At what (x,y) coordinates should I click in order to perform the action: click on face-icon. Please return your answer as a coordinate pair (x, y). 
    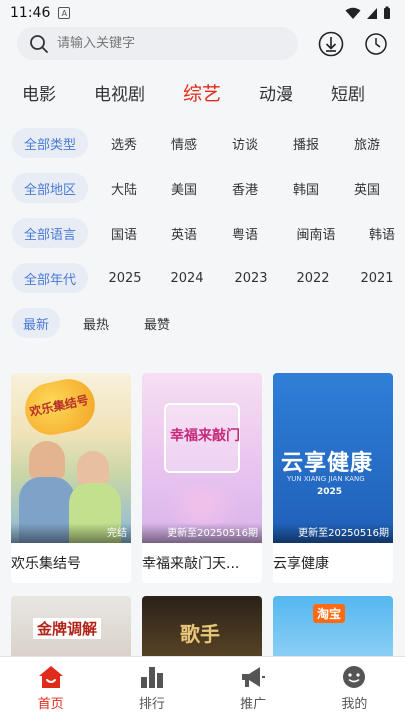
    Looking at the image, I should click on (354, 677).